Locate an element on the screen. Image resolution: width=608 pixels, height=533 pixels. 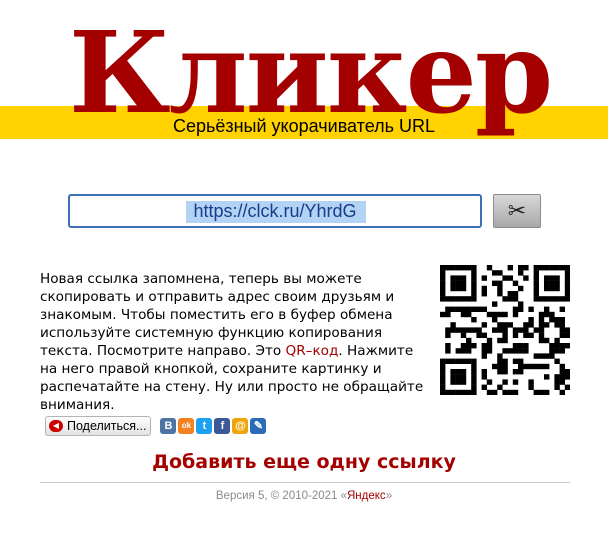
qr-code-link: QR–код is located at coordinates (312, 351).